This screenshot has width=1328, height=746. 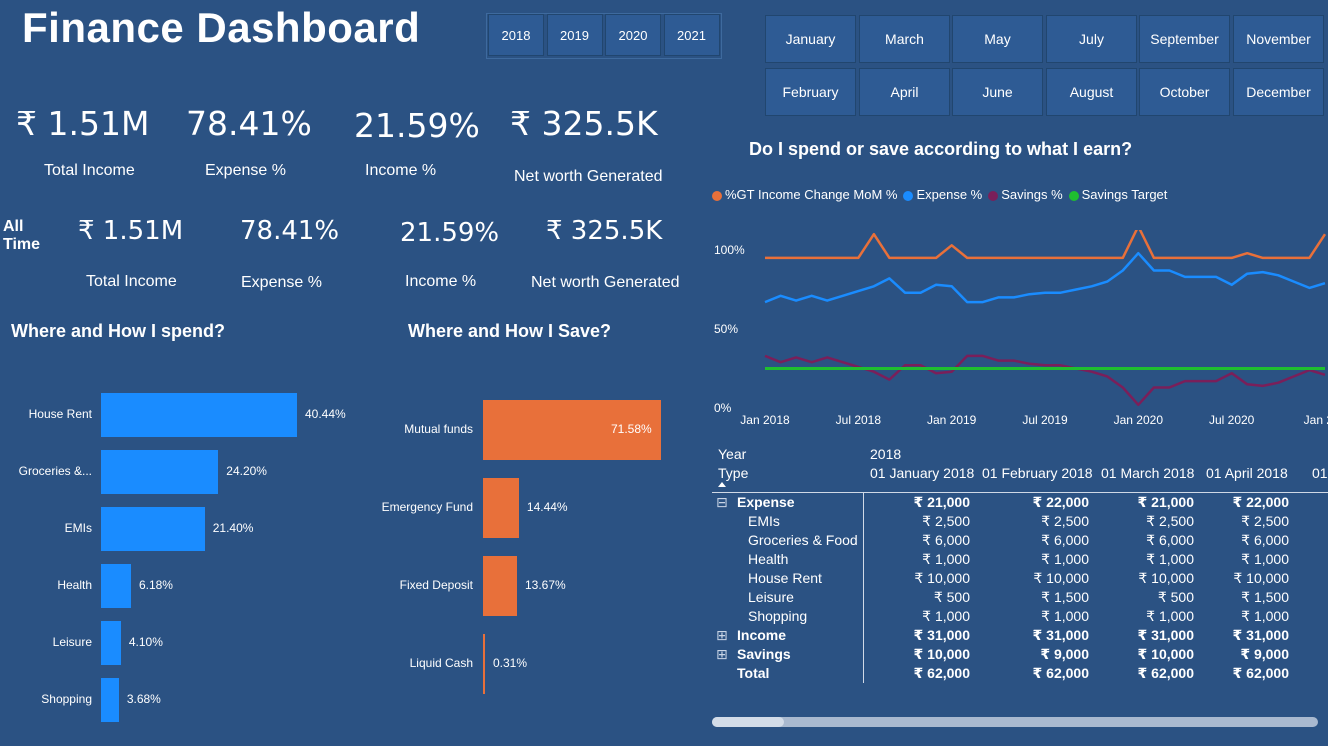 I want to click on column-header: 01 January 2018, so click(x=922, y=473).